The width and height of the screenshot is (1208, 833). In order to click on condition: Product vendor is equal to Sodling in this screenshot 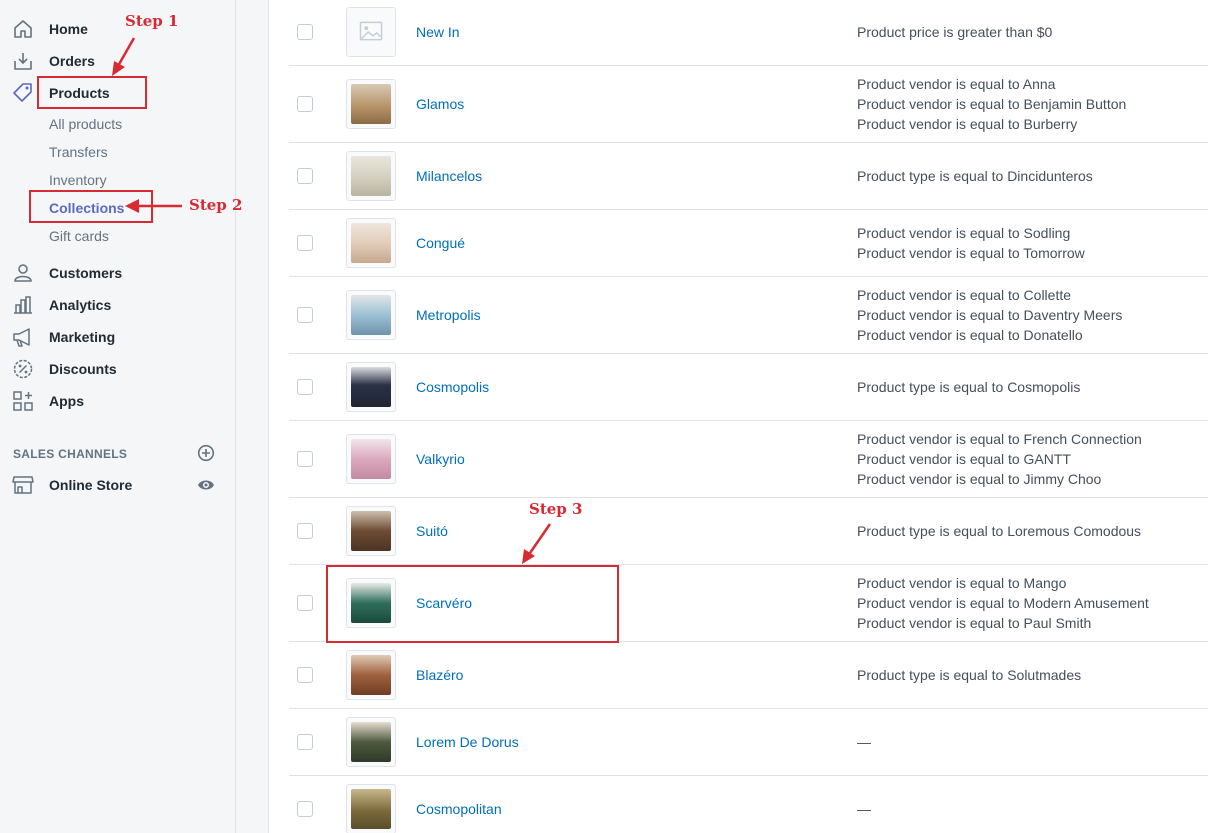, I will do `click(964, 233)`.